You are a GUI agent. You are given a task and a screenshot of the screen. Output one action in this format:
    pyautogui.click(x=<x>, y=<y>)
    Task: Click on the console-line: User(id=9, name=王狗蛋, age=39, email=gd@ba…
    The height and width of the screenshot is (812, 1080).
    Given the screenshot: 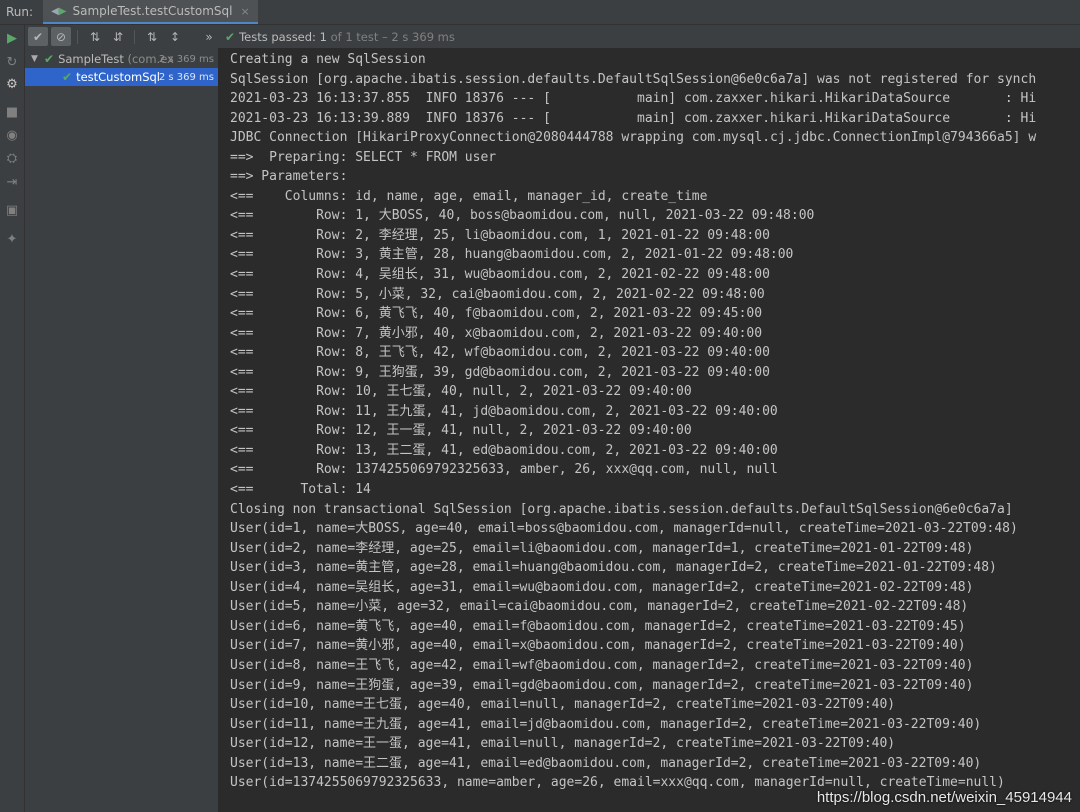 What is the action you would take?
    pyautogui.click(x=602, y=685)
    